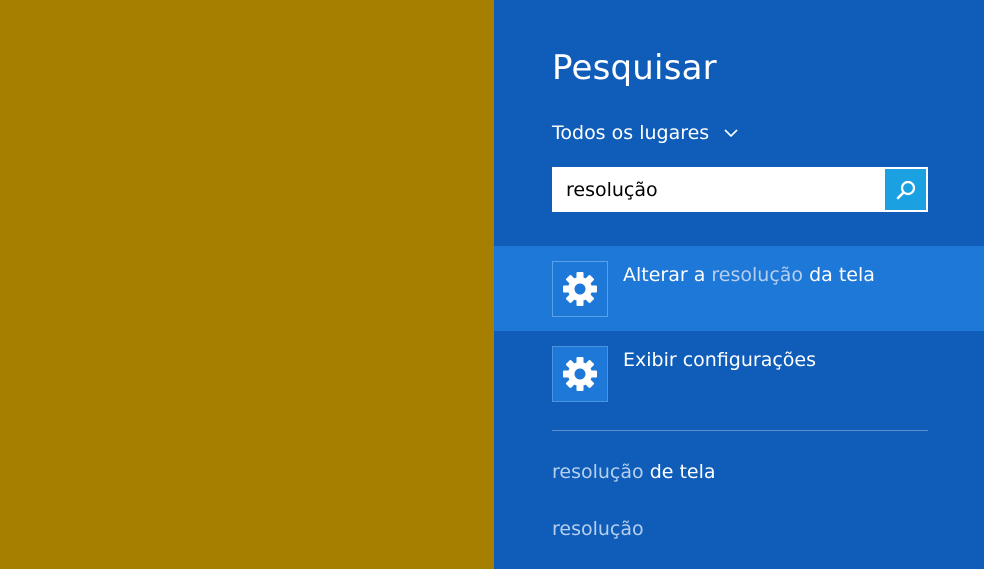 This screenshot has height=569, width=984. I want to click on result-label: Alterar a resolução da tela, so click(749, 275).